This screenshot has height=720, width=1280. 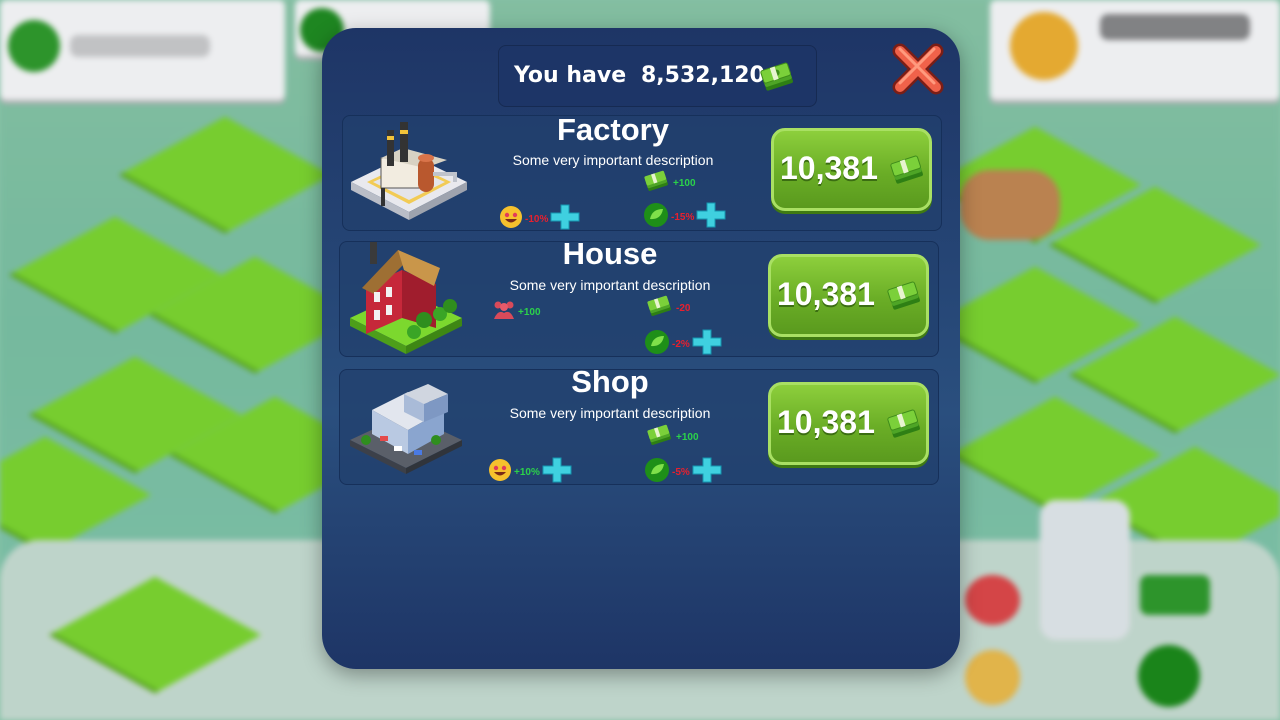 I want to click on stat-population-value: +100, so click(x=529, y=312).